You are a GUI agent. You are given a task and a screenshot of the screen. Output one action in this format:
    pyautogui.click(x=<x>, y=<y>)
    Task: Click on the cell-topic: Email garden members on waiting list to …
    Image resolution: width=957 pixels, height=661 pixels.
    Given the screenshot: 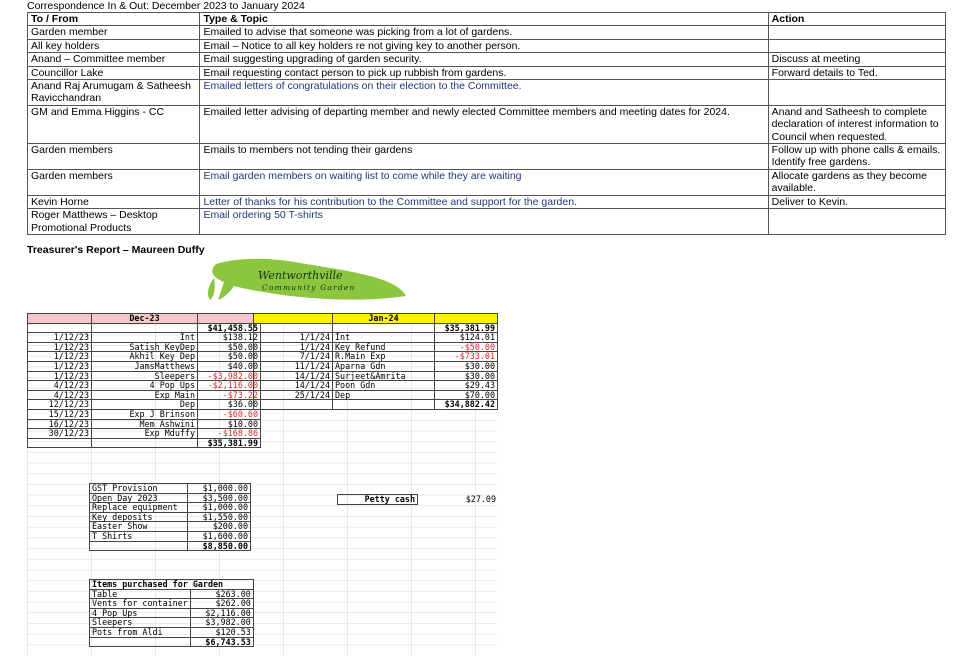 What is the action you would take?
    pyautogui.click(x=484, y=182)
    